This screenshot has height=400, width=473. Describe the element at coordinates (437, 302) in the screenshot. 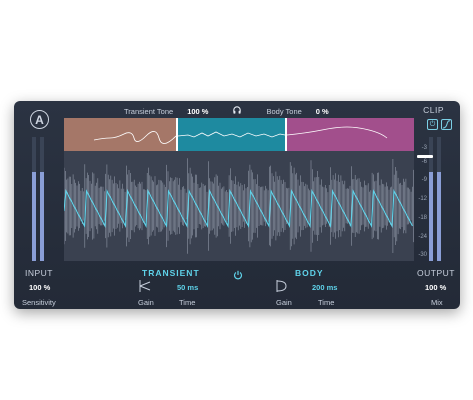

I see `mix-label: Mix` at that location.